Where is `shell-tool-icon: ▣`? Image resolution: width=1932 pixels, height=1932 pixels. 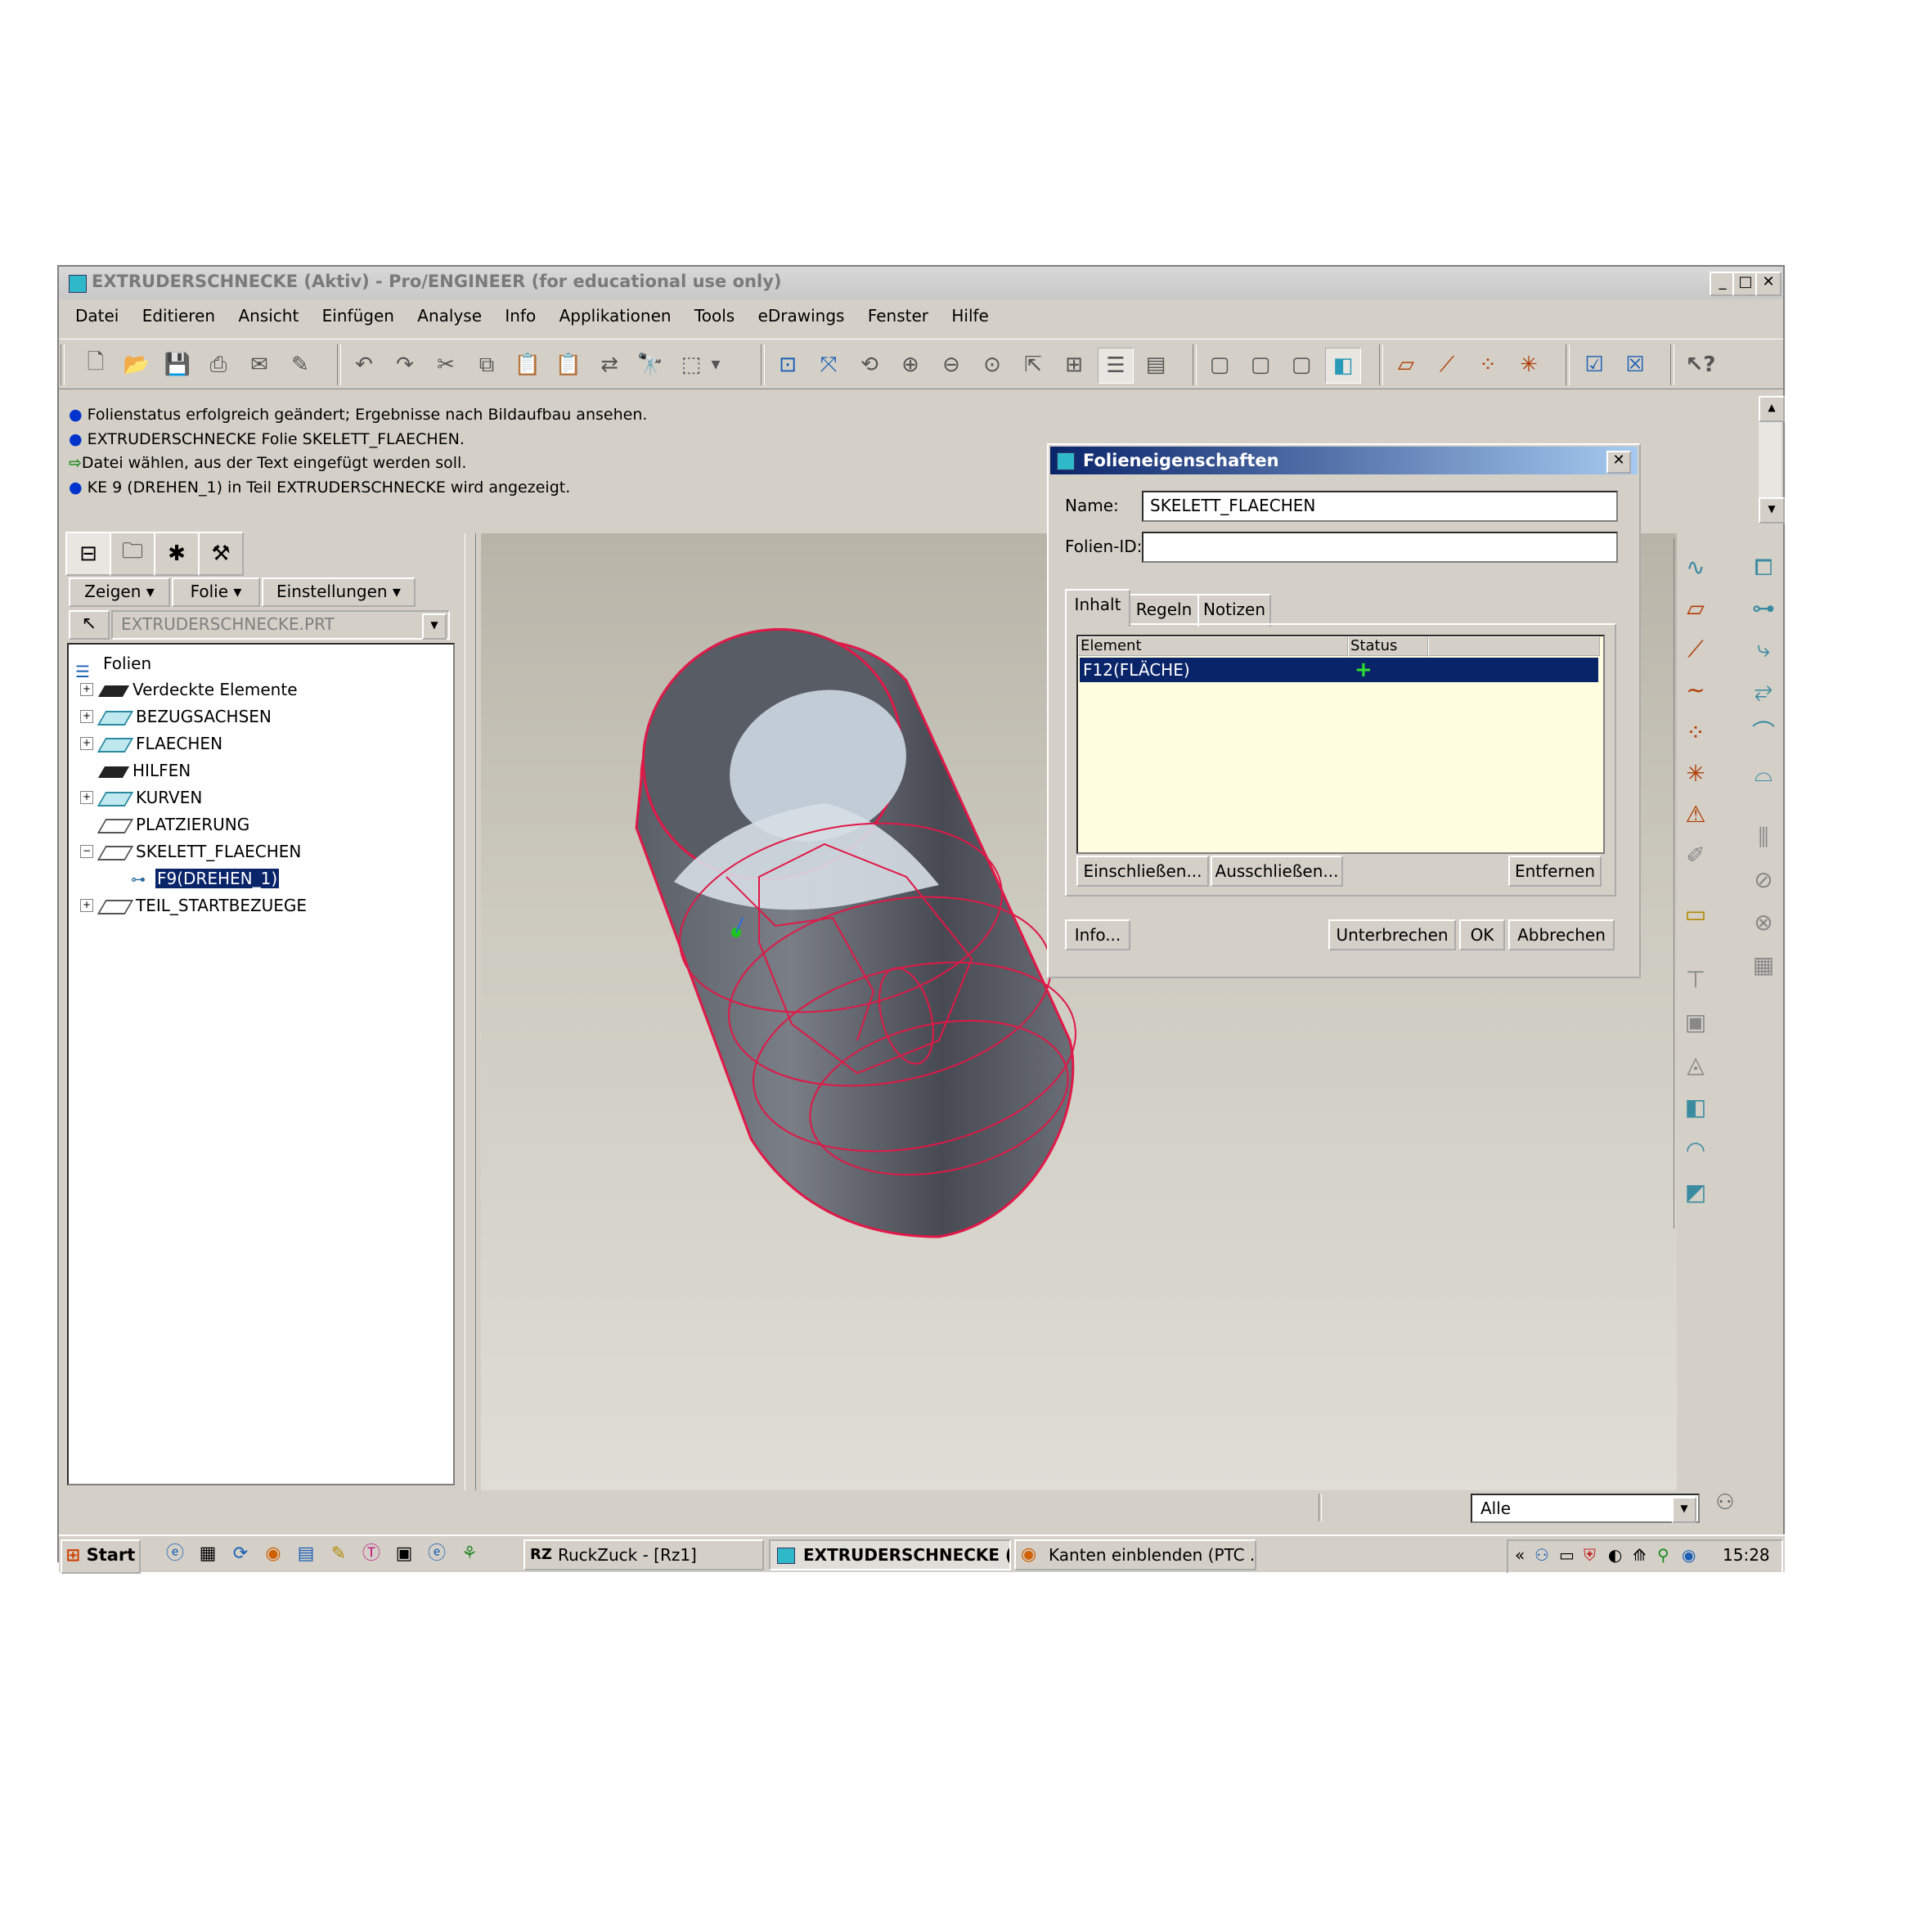 shell-tool-icon: ▣ is located at coordinates (1695, 1023).